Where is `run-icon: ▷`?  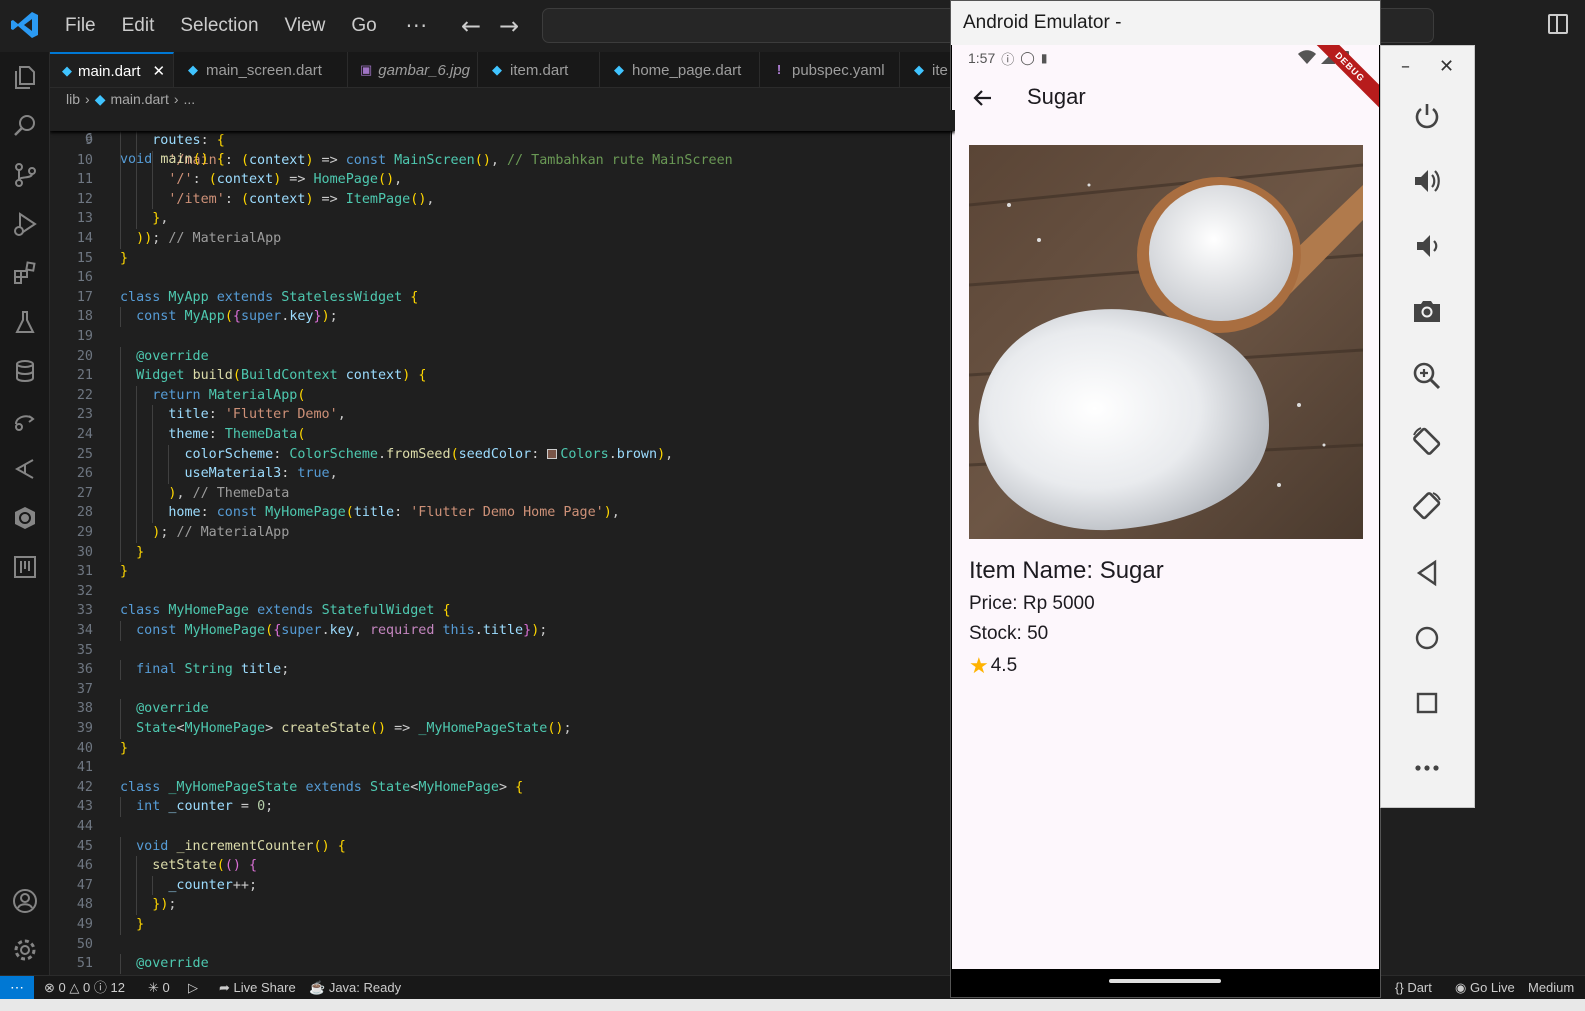 run-icon: ▷ is located at coordinates (193, 987).